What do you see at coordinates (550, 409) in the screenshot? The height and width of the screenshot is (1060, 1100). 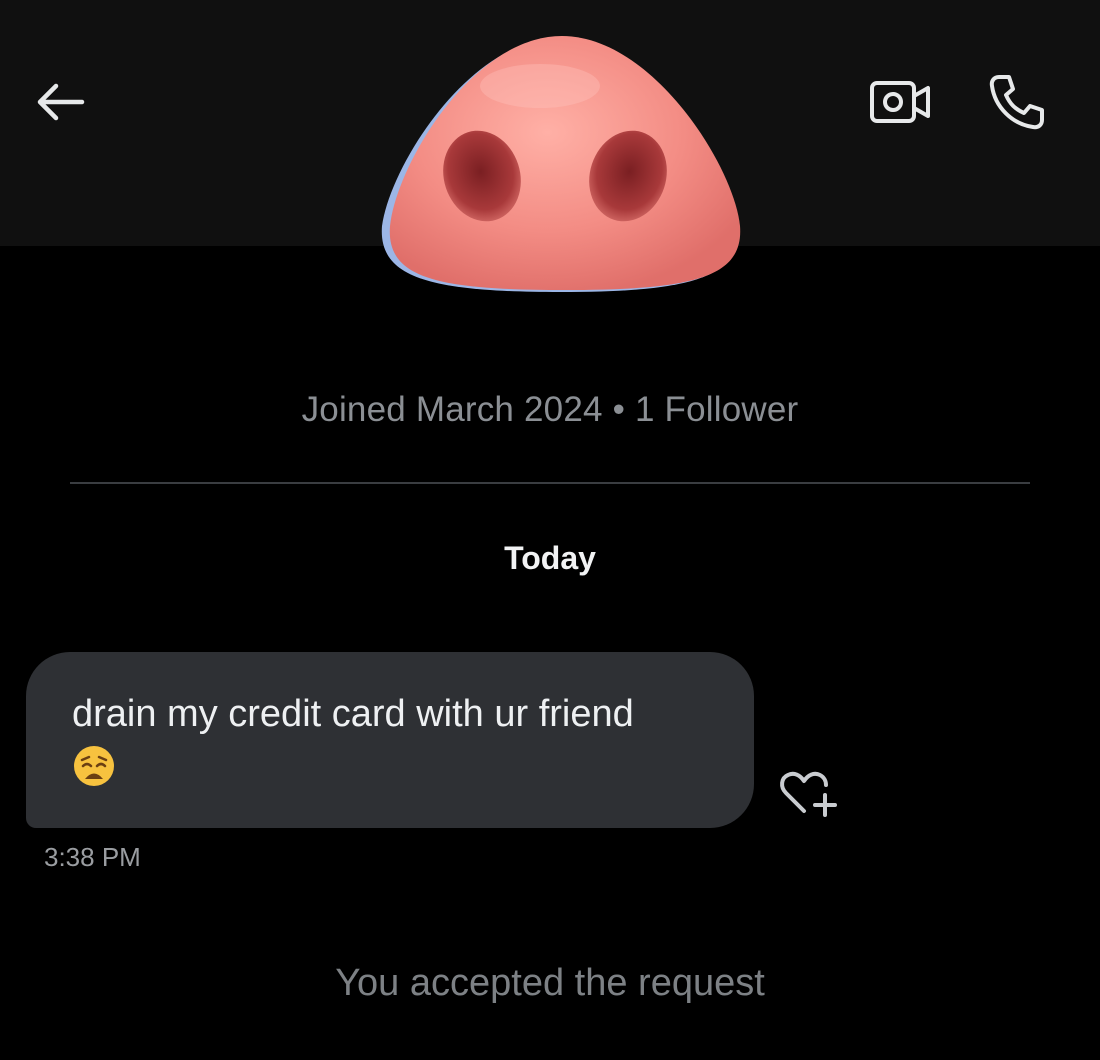 I see `profile-meta: Joined March 2024 • 1 Follower` at bounding box center [550, 409].